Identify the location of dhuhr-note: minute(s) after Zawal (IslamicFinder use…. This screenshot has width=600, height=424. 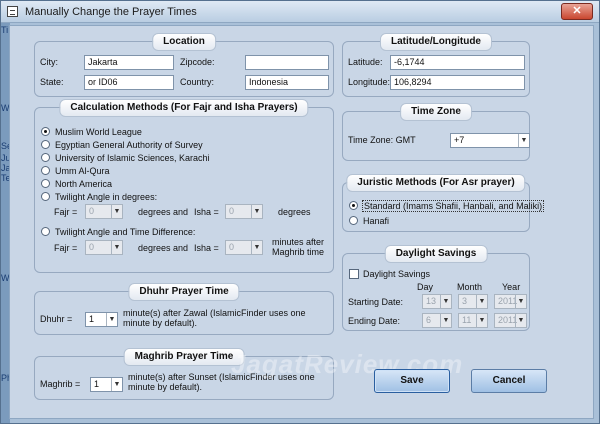
(214, 318).